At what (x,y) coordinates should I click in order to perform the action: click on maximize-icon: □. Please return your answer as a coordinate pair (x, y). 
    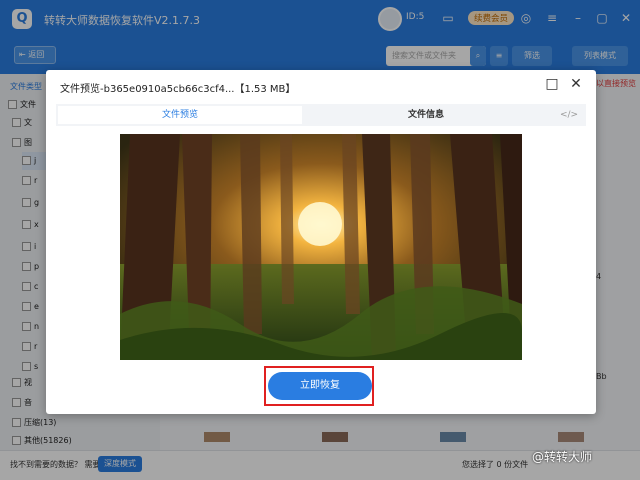
    Looking at the image, I should click on (552, 84).